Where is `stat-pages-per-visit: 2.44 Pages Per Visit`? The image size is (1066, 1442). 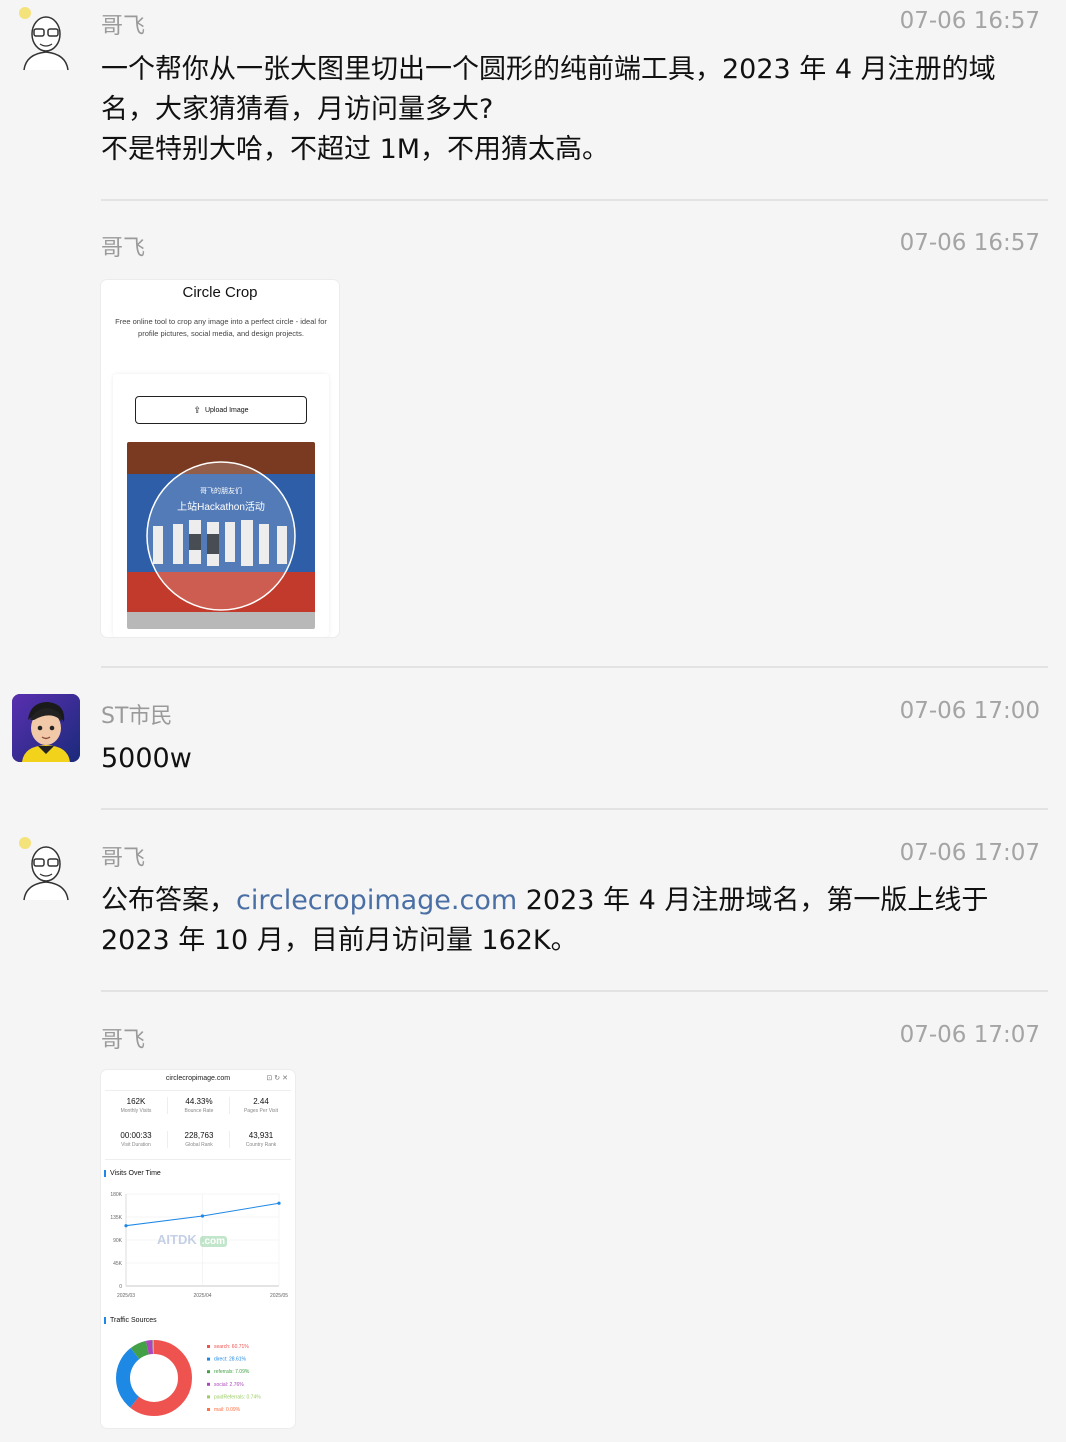 stat-pages-per-visit: 2.44 Pages Per Visit is located at coordinates (260, 1105).